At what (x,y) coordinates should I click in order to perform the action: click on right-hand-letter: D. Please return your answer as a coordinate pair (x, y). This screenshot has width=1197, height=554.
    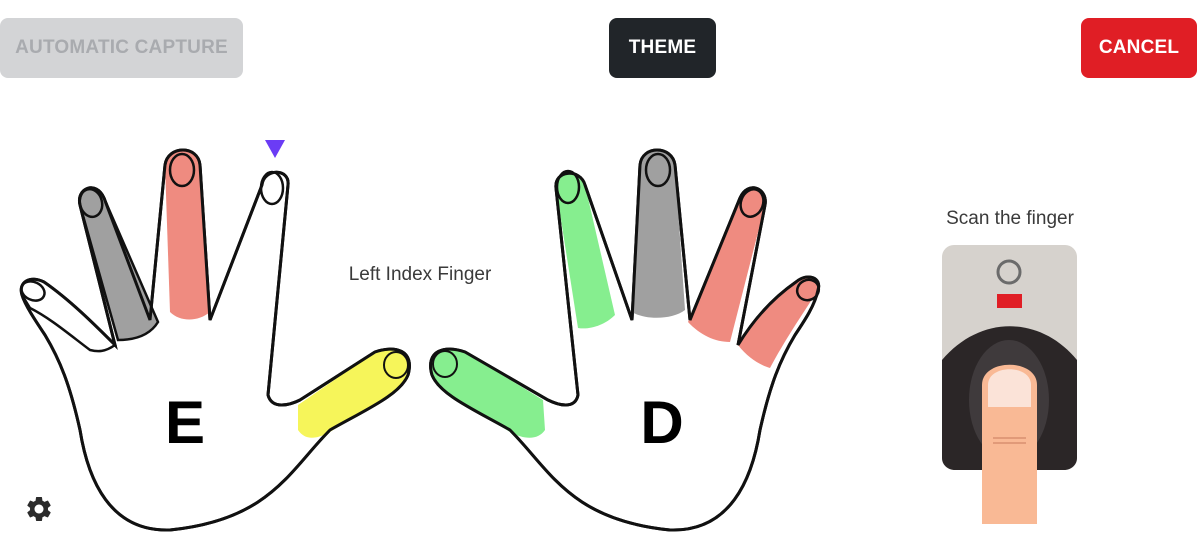
    Looking at the image, I should click on (661, 422).